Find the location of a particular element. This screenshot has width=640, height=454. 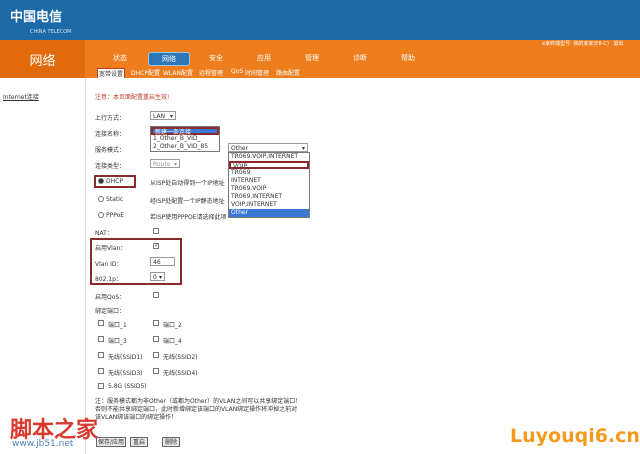

subnav-remote: 远程管理 is located at coordinates (211, 72).